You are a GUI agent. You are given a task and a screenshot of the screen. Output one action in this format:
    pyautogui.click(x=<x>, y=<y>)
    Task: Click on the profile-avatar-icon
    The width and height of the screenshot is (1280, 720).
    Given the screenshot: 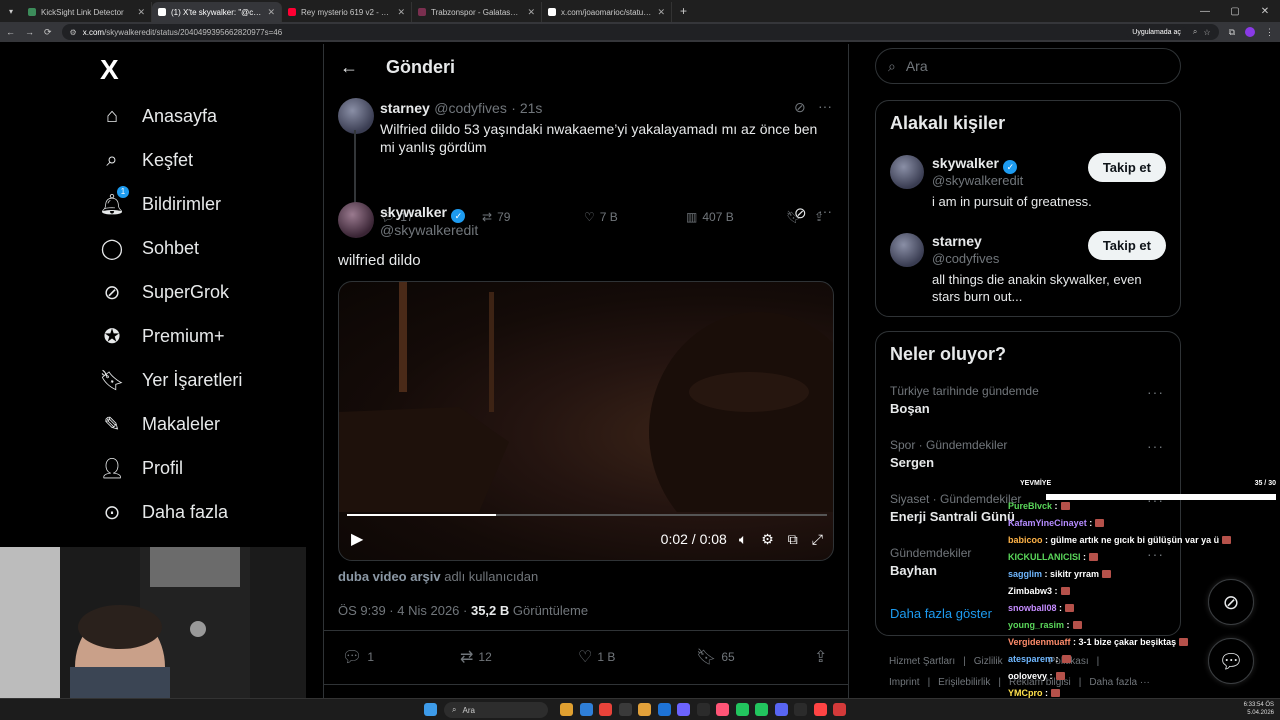 What is the action you would take?
    pyautogui.click(x=1250, y=32)
    